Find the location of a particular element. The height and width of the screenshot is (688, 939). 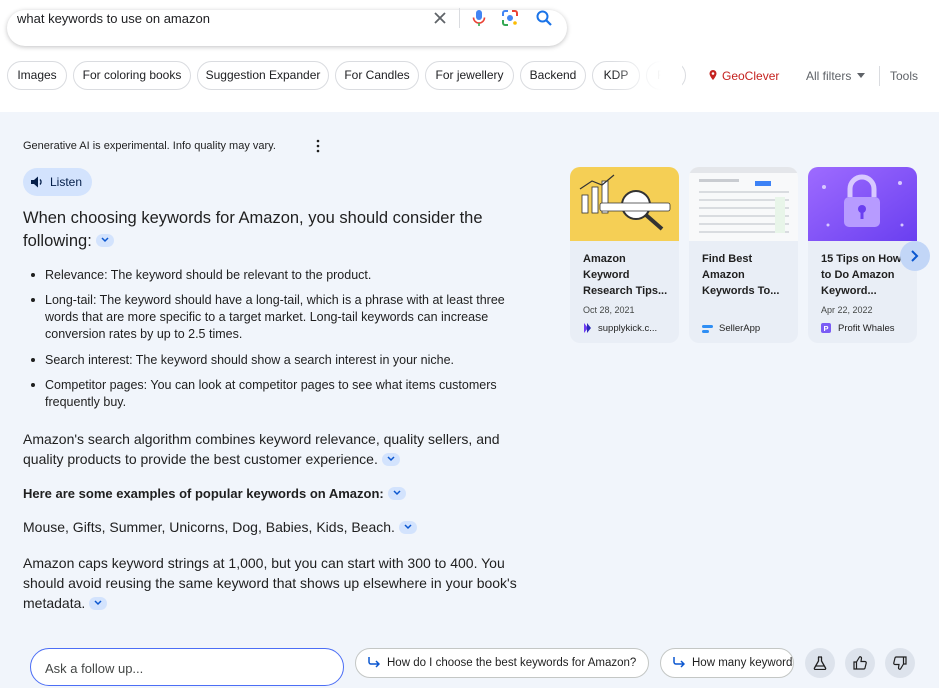

card-source: SellerApp is located at coordinates (740, 328).